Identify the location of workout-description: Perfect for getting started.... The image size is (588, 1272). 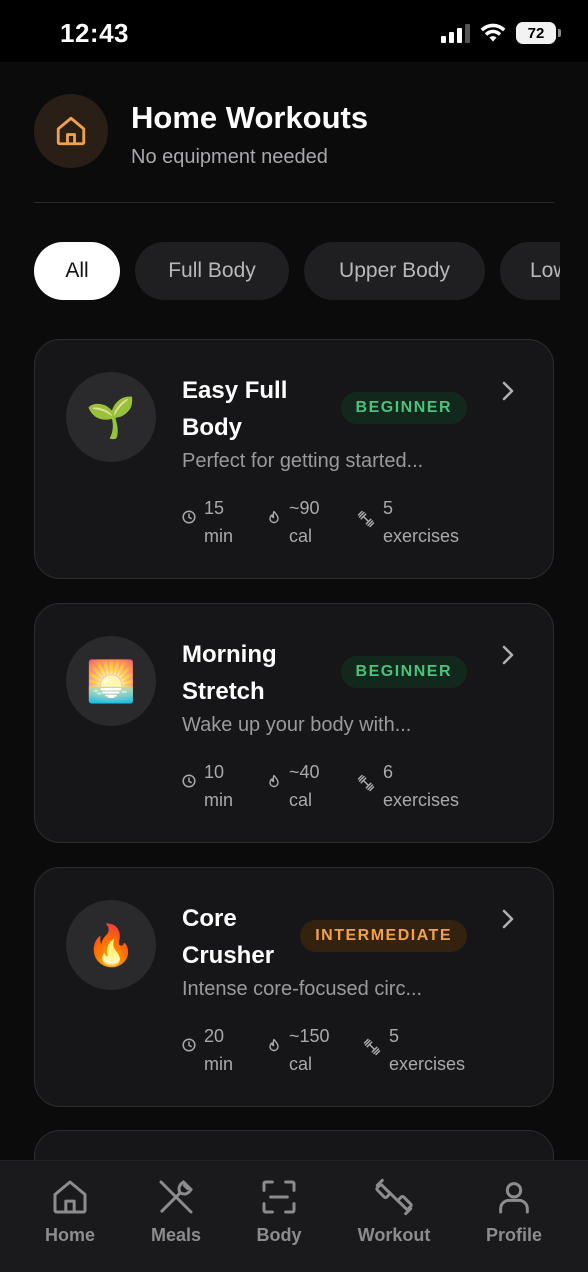
(303, 461).